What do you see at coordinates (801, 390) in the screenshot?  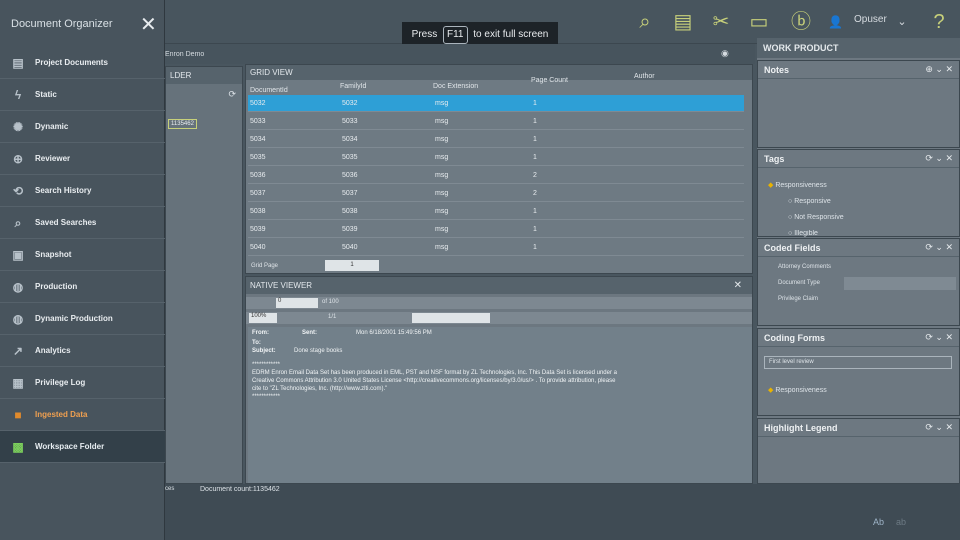 I see `coding-group-label: Responsiveness` at bounding box center [801, 390].